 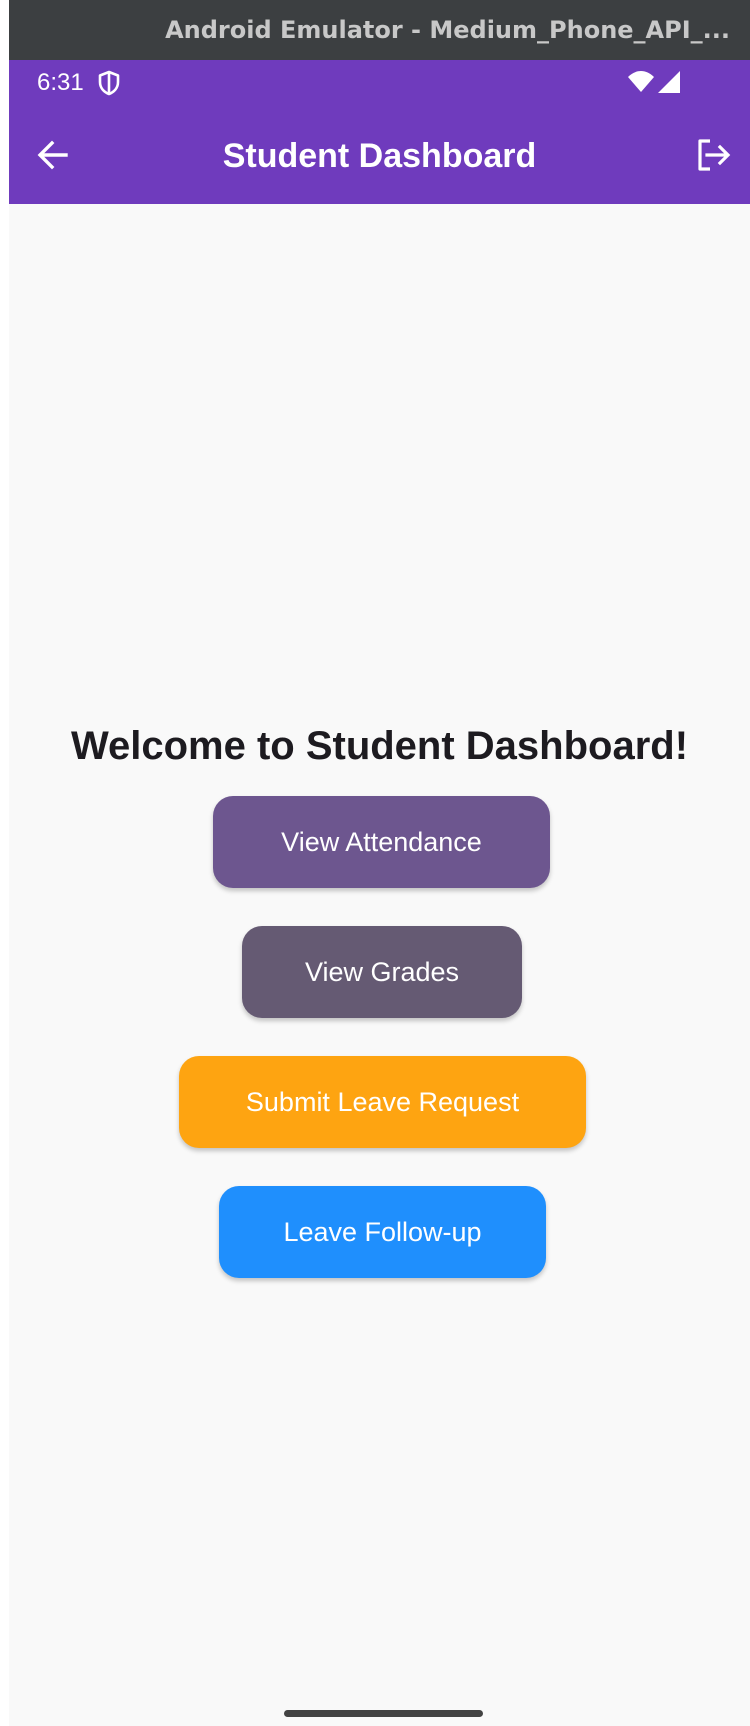 I want to click on logout-button, so click(x=713, y=155).